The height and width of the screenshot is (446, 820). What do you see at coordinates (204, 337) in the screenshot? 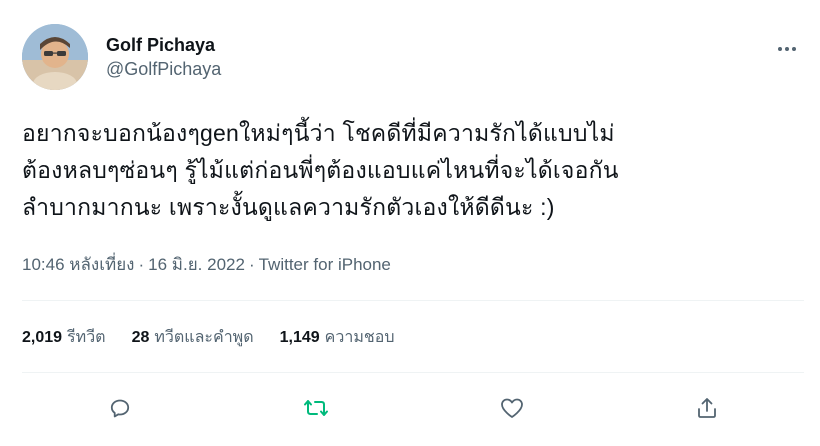
I see `quotes-label: ทวีตและคำพูด` at bounding box center [204, 337].